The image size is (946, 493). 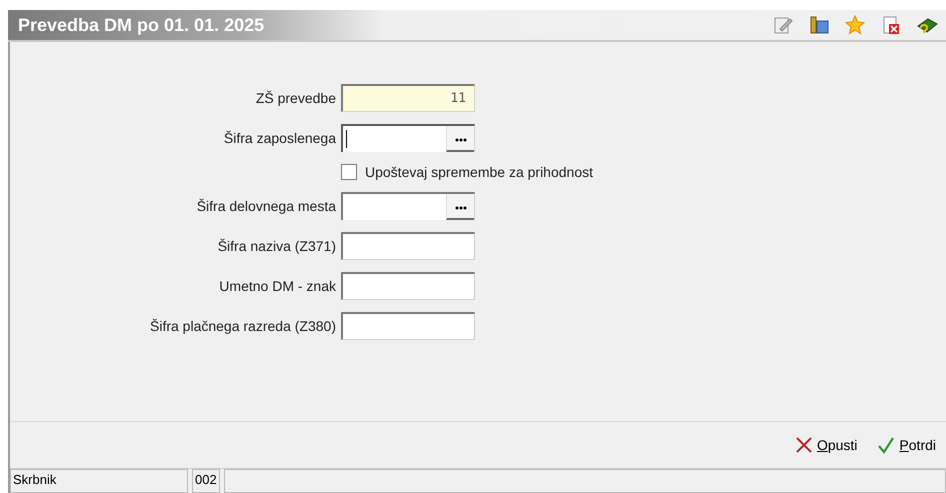 What do you see at coordinates (349, 172) in the screenshot?
I see `checkbox` at bounding box center [349, 172].